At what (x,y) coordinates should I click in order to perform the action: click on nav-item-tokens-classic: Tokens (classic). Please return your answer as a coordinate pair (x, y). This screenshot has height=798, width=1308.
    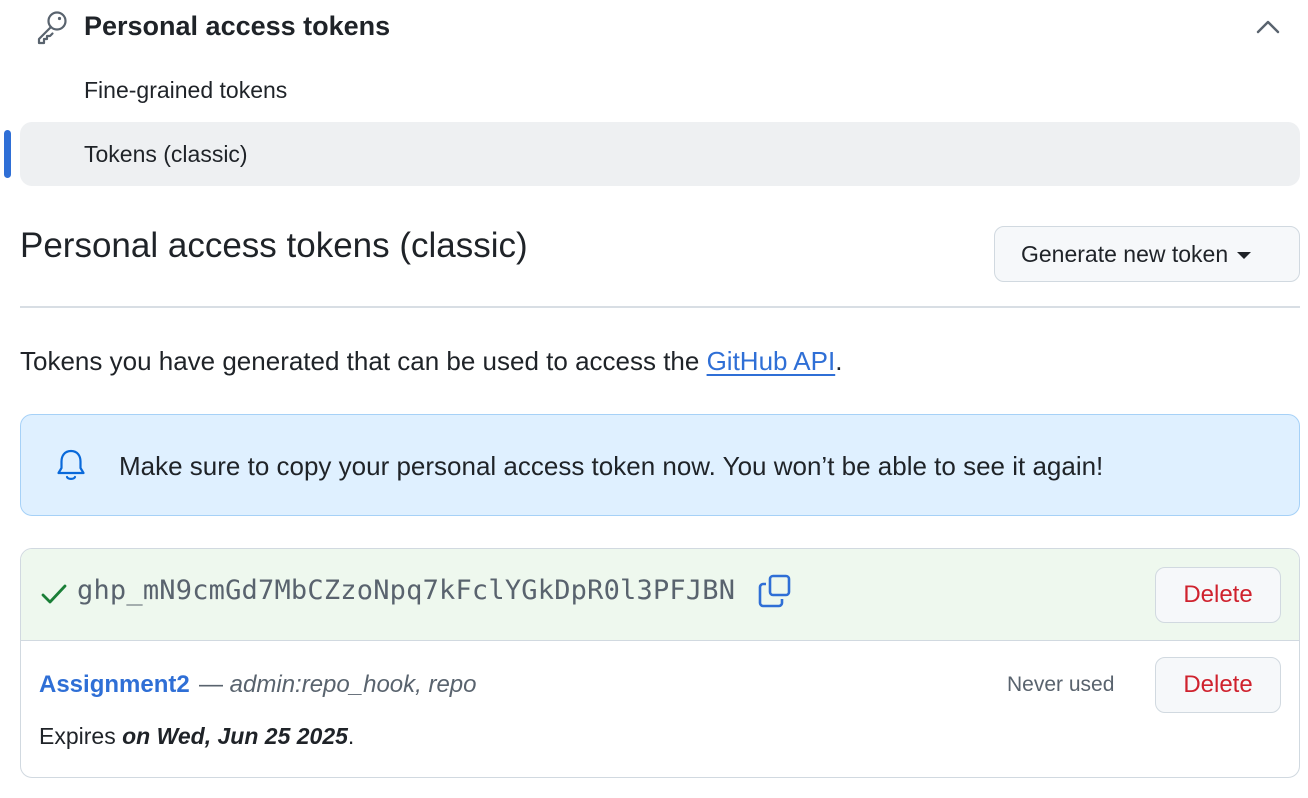
    Looking at the image, I should click on (660, 154).